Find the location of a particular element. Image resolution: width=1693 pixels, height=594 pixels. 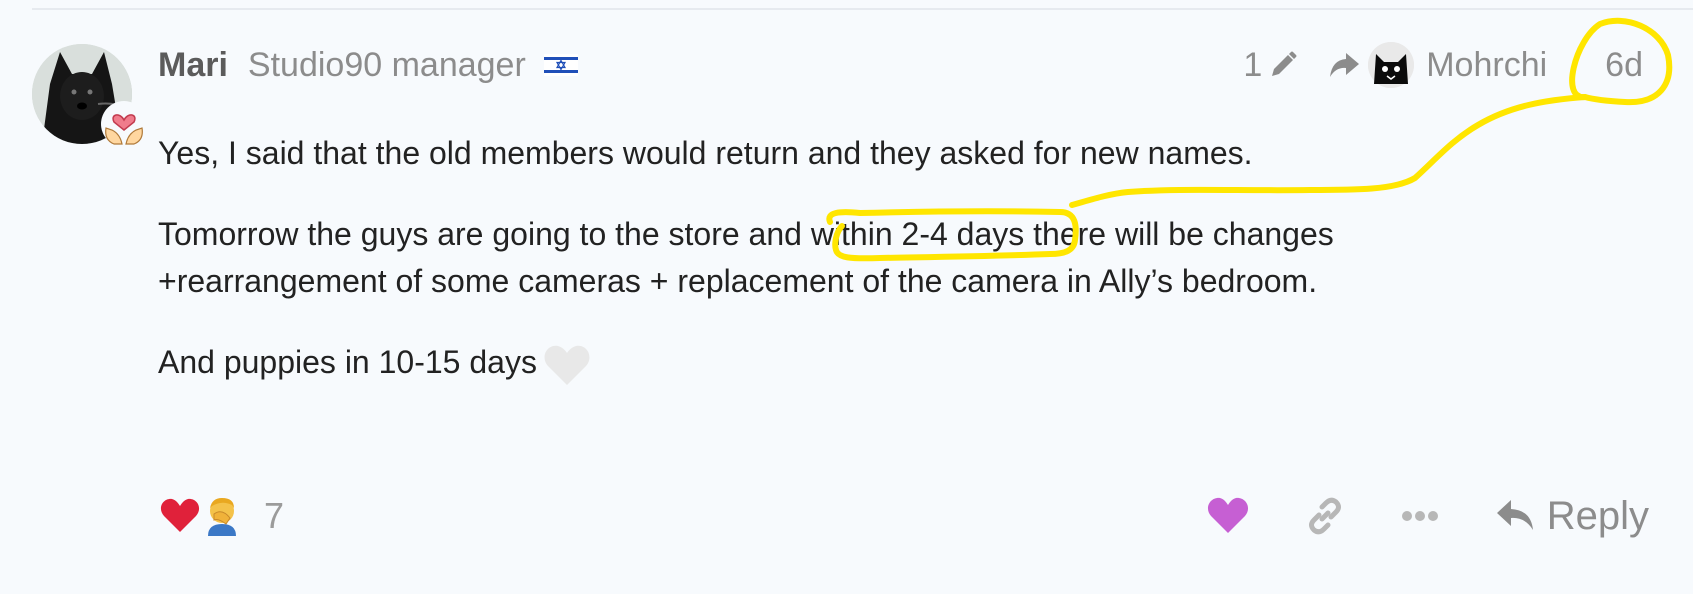

edit-count: 1 is located at coordinates (1253, 64).